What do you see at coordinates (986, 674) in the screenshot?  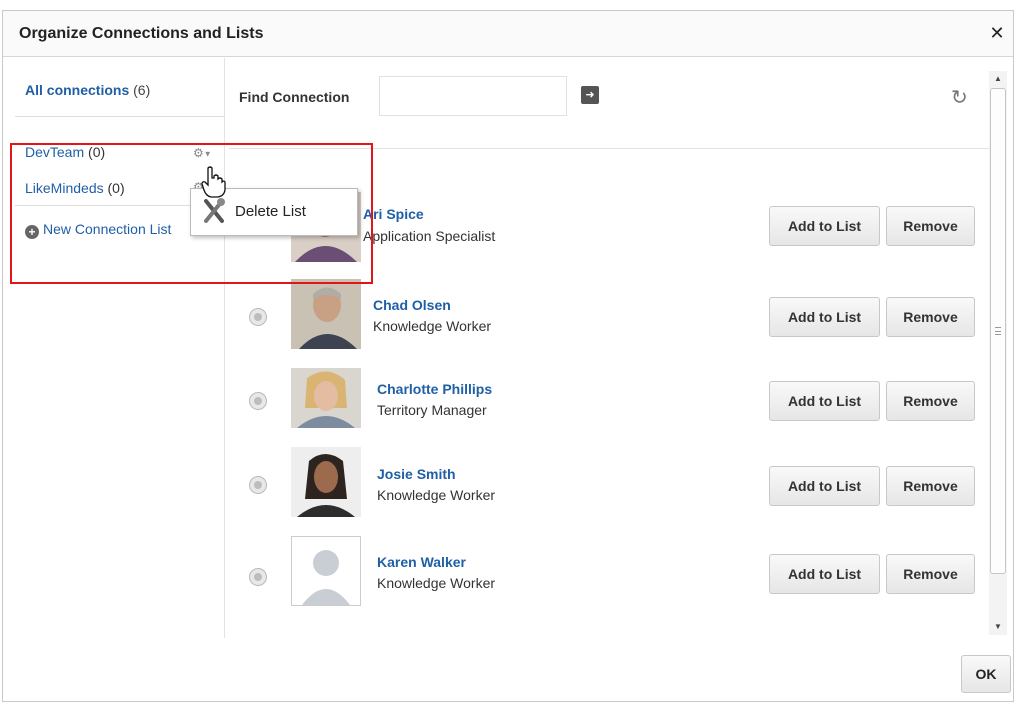 I see `ok-button: OK` at bounding box center [986, 674].